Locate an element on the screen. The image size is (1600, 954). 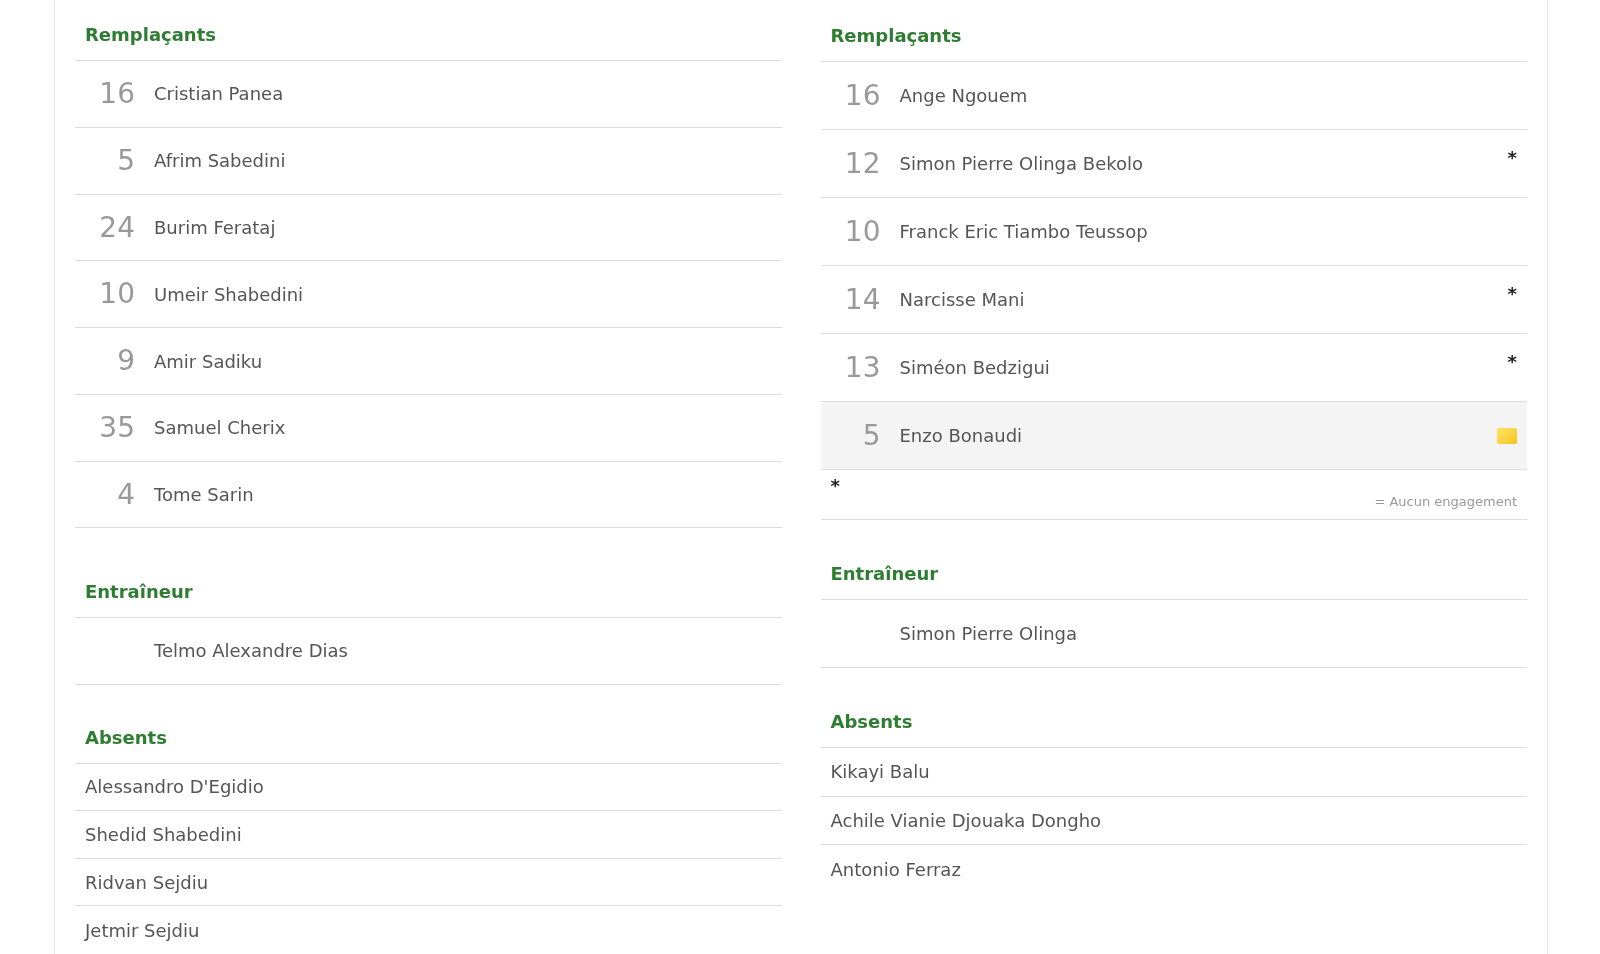
absent-player: Ridvan Sejdiu is located at coordinates (147, 882).